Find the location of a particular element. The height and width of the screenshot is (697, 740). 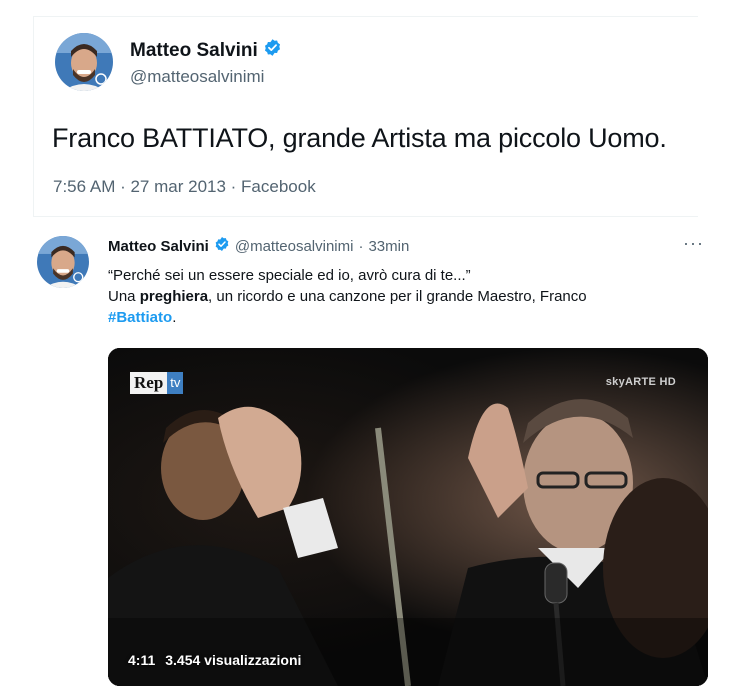

channel-logo: skyARTE HD is located at coordinates (640, 382).